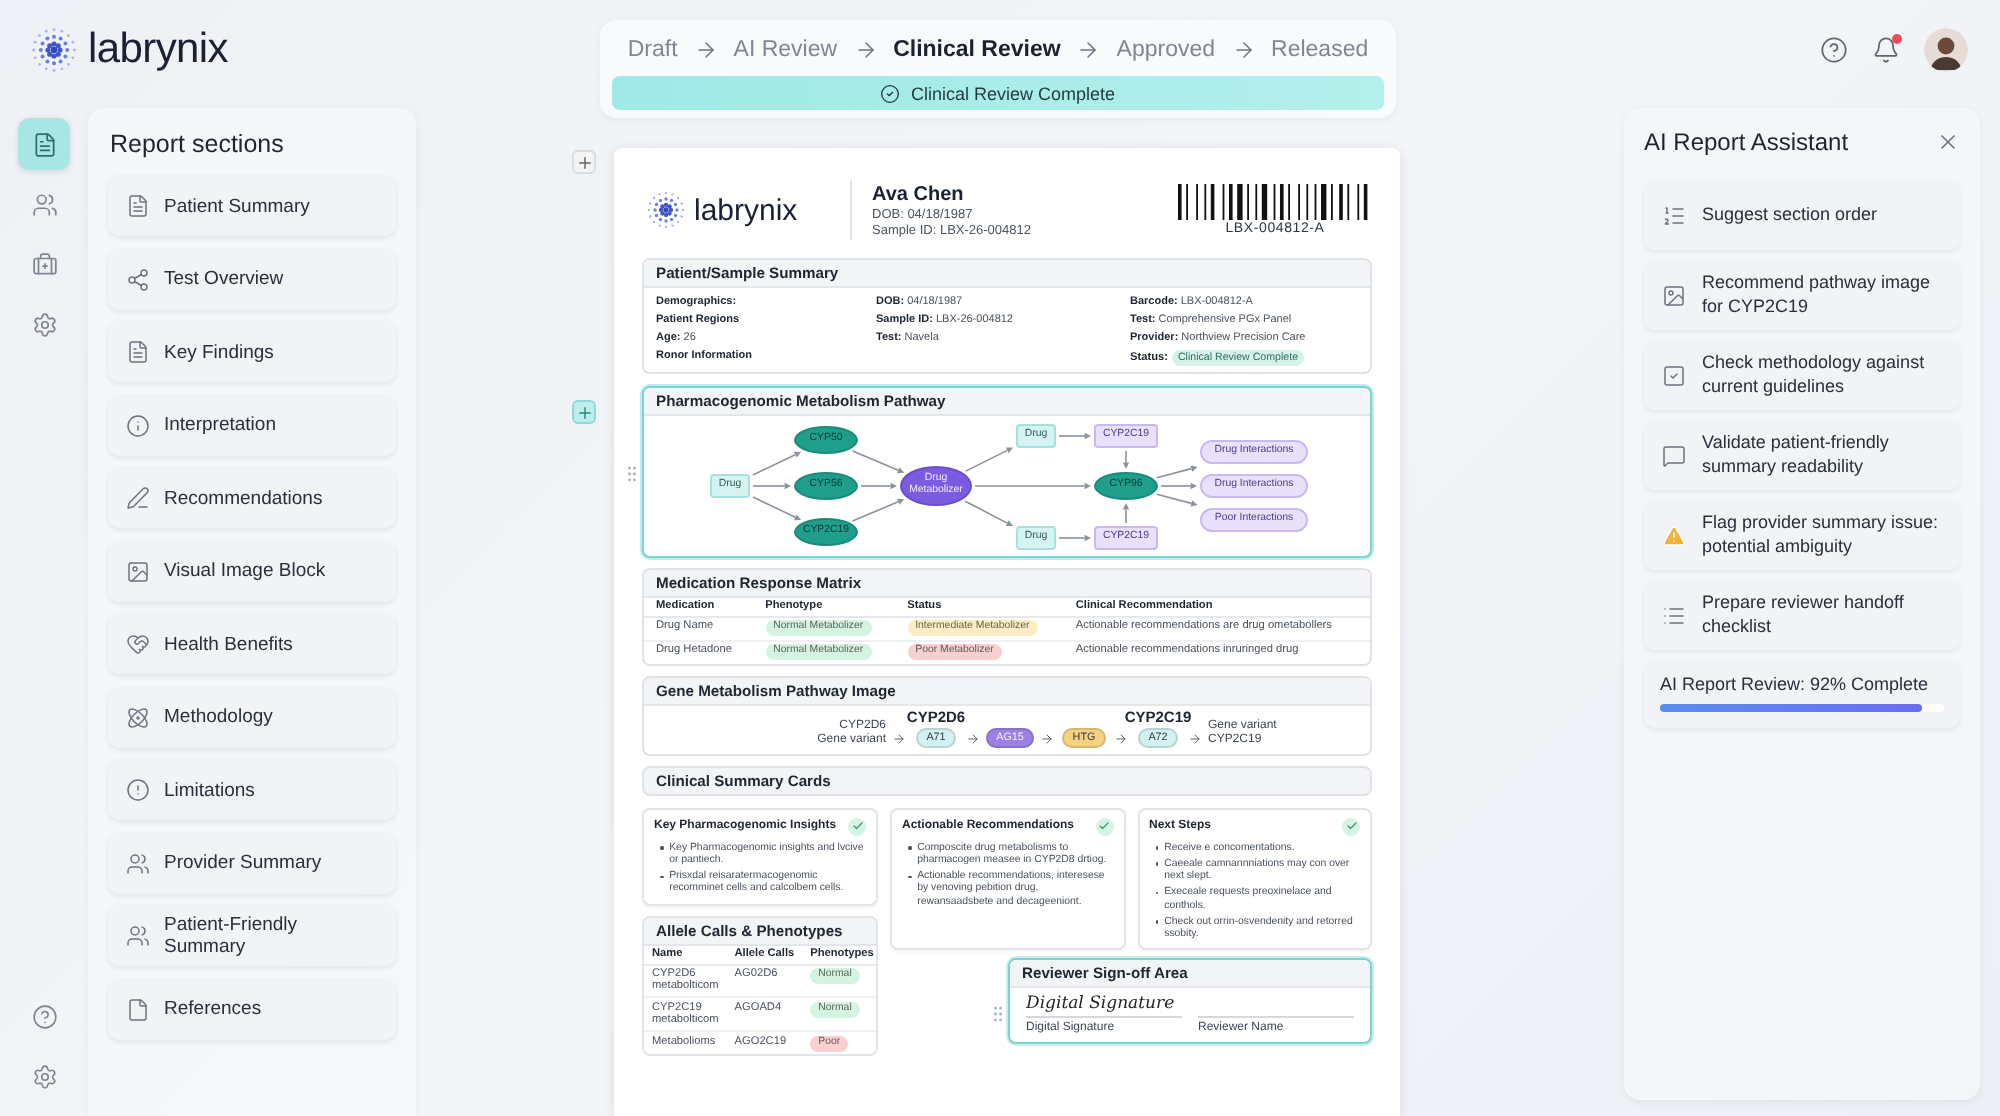  I want to click on workflow-step: Released, so click(1320, 50).